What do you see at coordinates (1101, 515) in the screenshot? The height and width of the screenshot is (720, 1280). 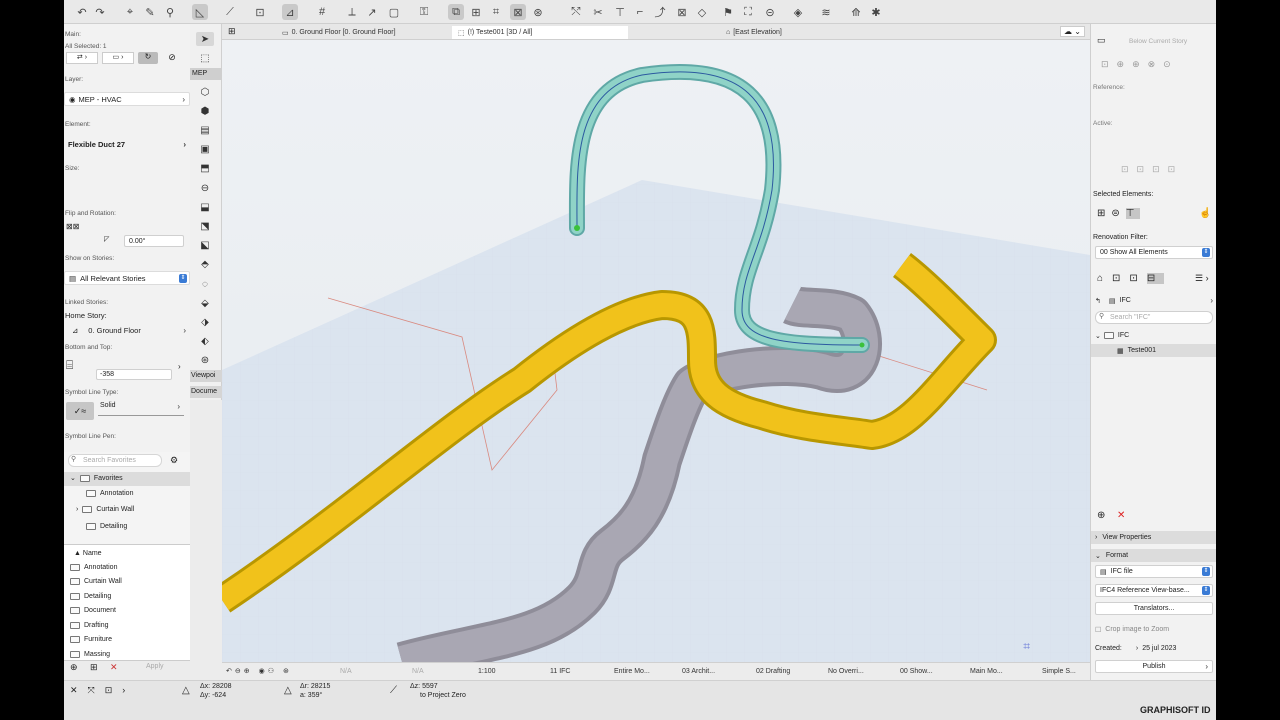 I see `new-folder-icon: ⊕` at bounding box center [1101, 515].